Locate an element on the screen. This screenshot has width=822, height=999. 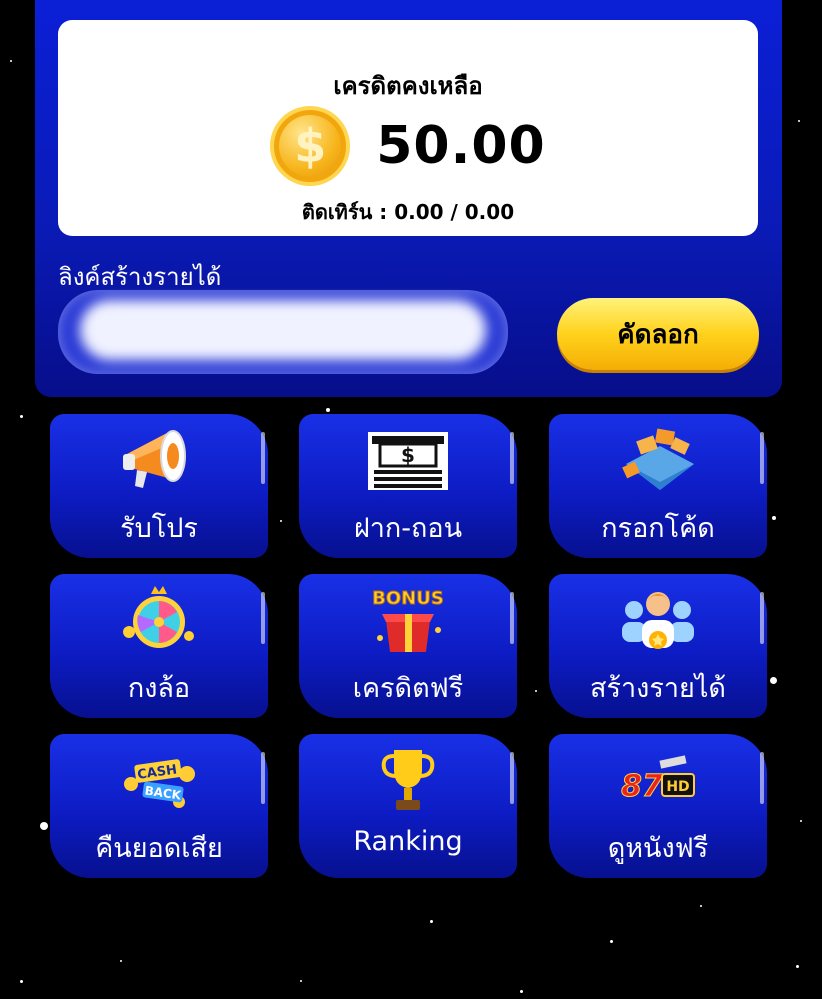
balance-row: $ 50.00 is located at coordinates (408, 146).